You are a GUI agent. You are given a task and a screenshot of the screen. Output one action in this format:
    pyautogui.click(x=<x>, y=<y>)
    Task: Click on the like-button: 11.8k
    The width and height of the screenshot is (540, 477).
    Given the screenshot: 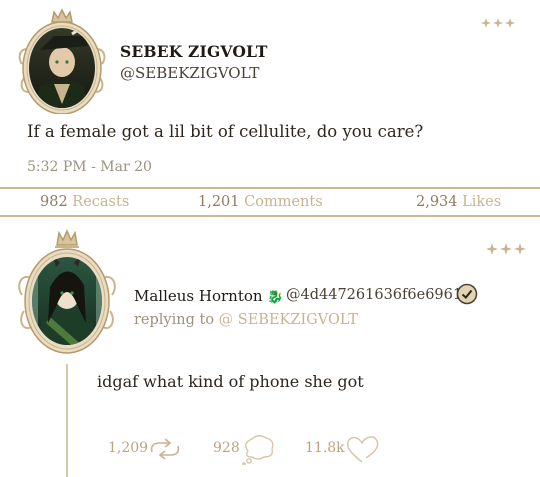 What is the action you would take?
    pyautogui.click(x=325, y=448)
    